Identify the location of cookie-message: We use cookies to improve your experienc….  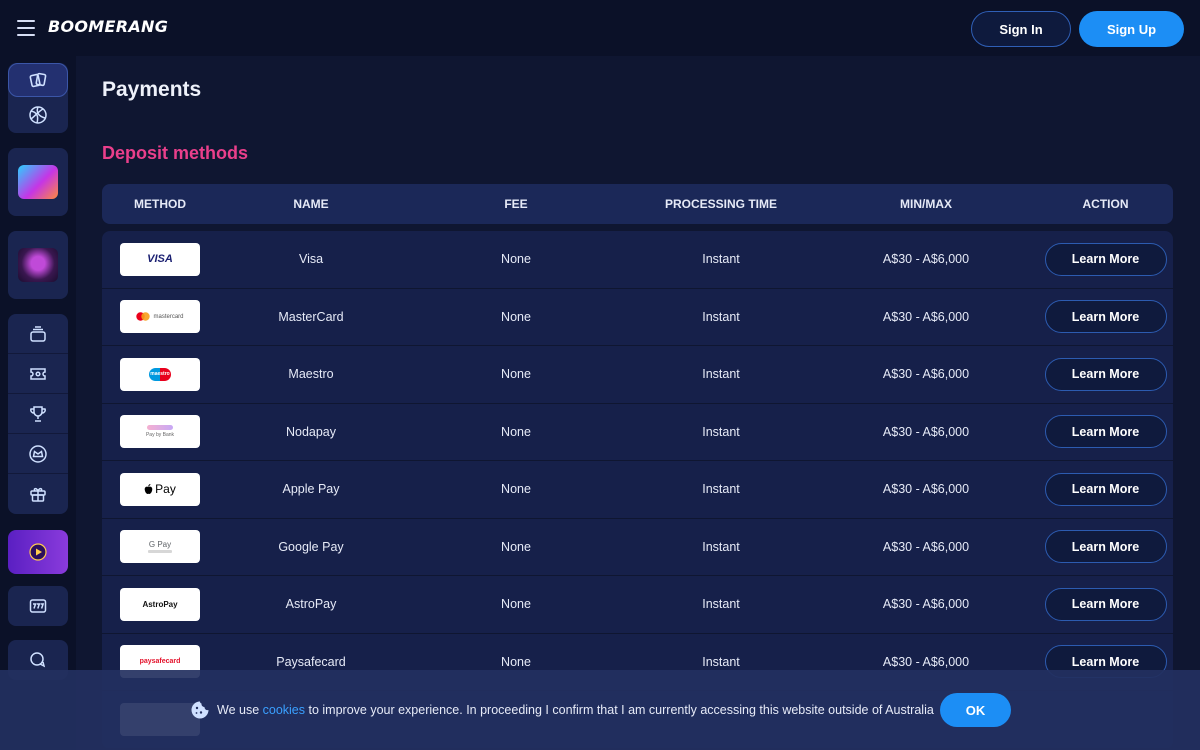
(575, 710).